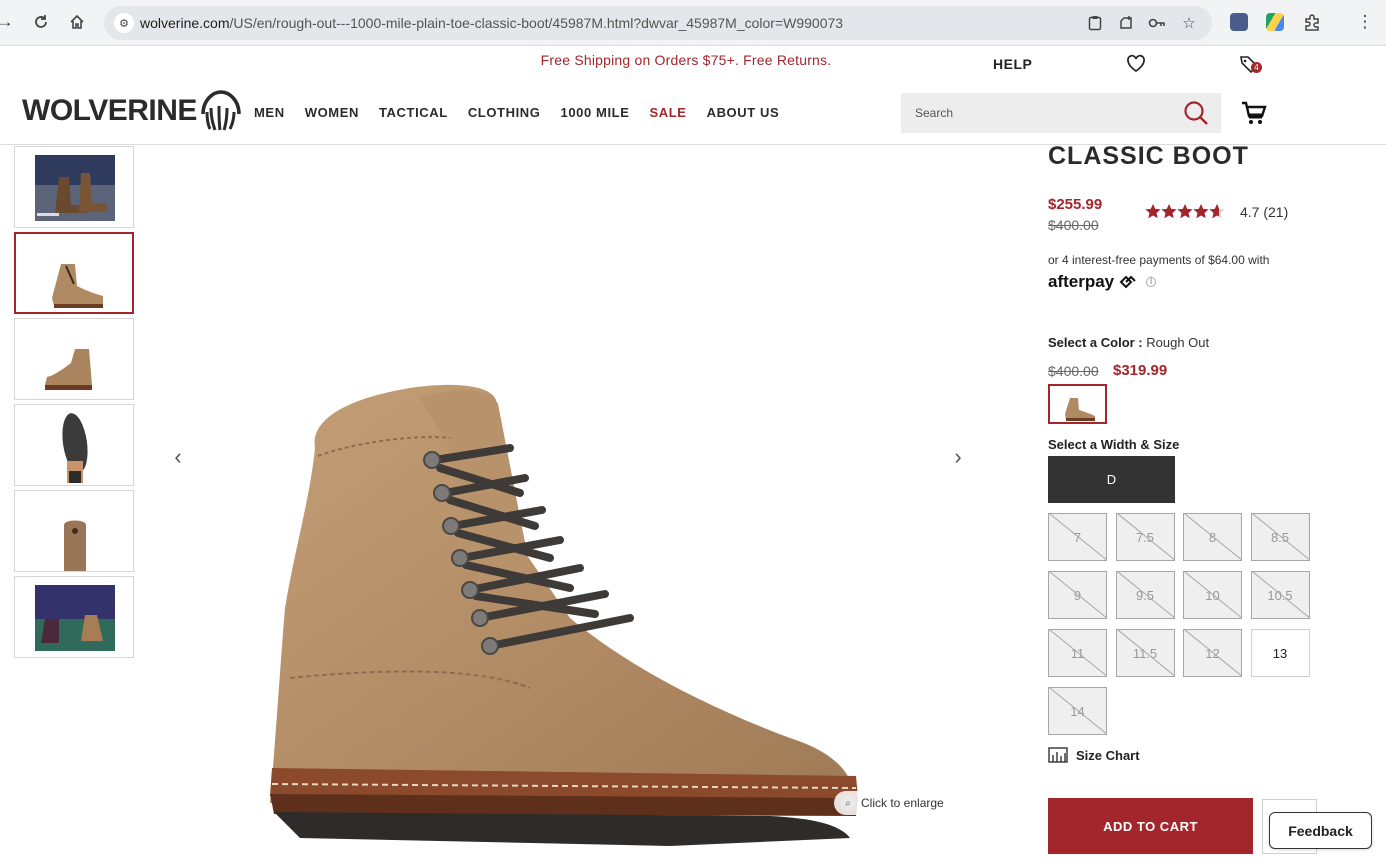  Describe the element at coordinates (269, 112) in the screenshot. I see `nav-men: MEN` at that location.